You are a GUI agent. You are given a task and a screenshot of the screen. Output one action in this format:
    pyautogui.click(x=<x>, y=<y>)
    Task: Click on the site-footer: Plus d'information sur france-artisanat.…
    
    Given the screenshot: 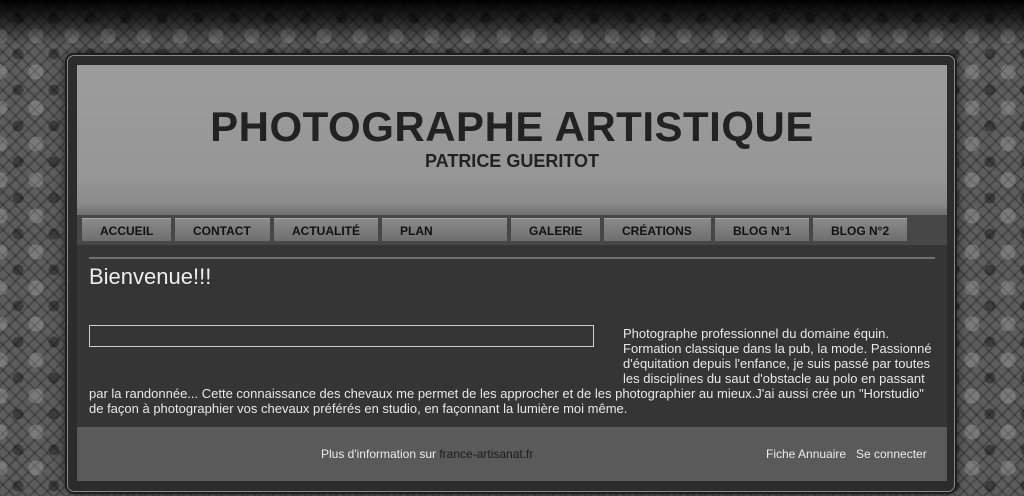 What is the action you would take?
    pyautogui.click(x=512, y=454)
    